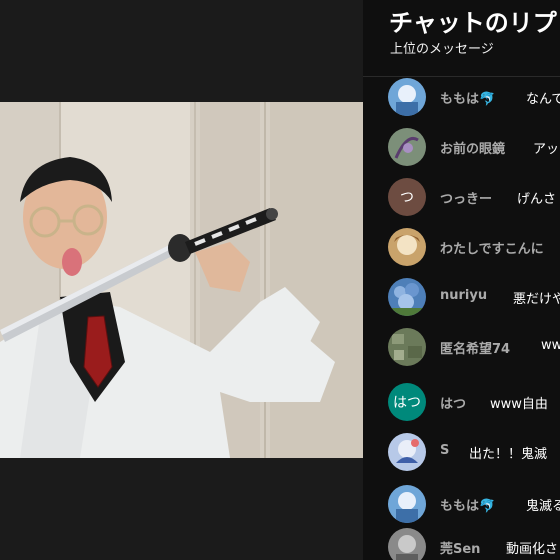 The image size is (560, 560). Describe the element at coordinates (543, 506) in the screenshot. I see `message-text: 鬼滅る` at that location.